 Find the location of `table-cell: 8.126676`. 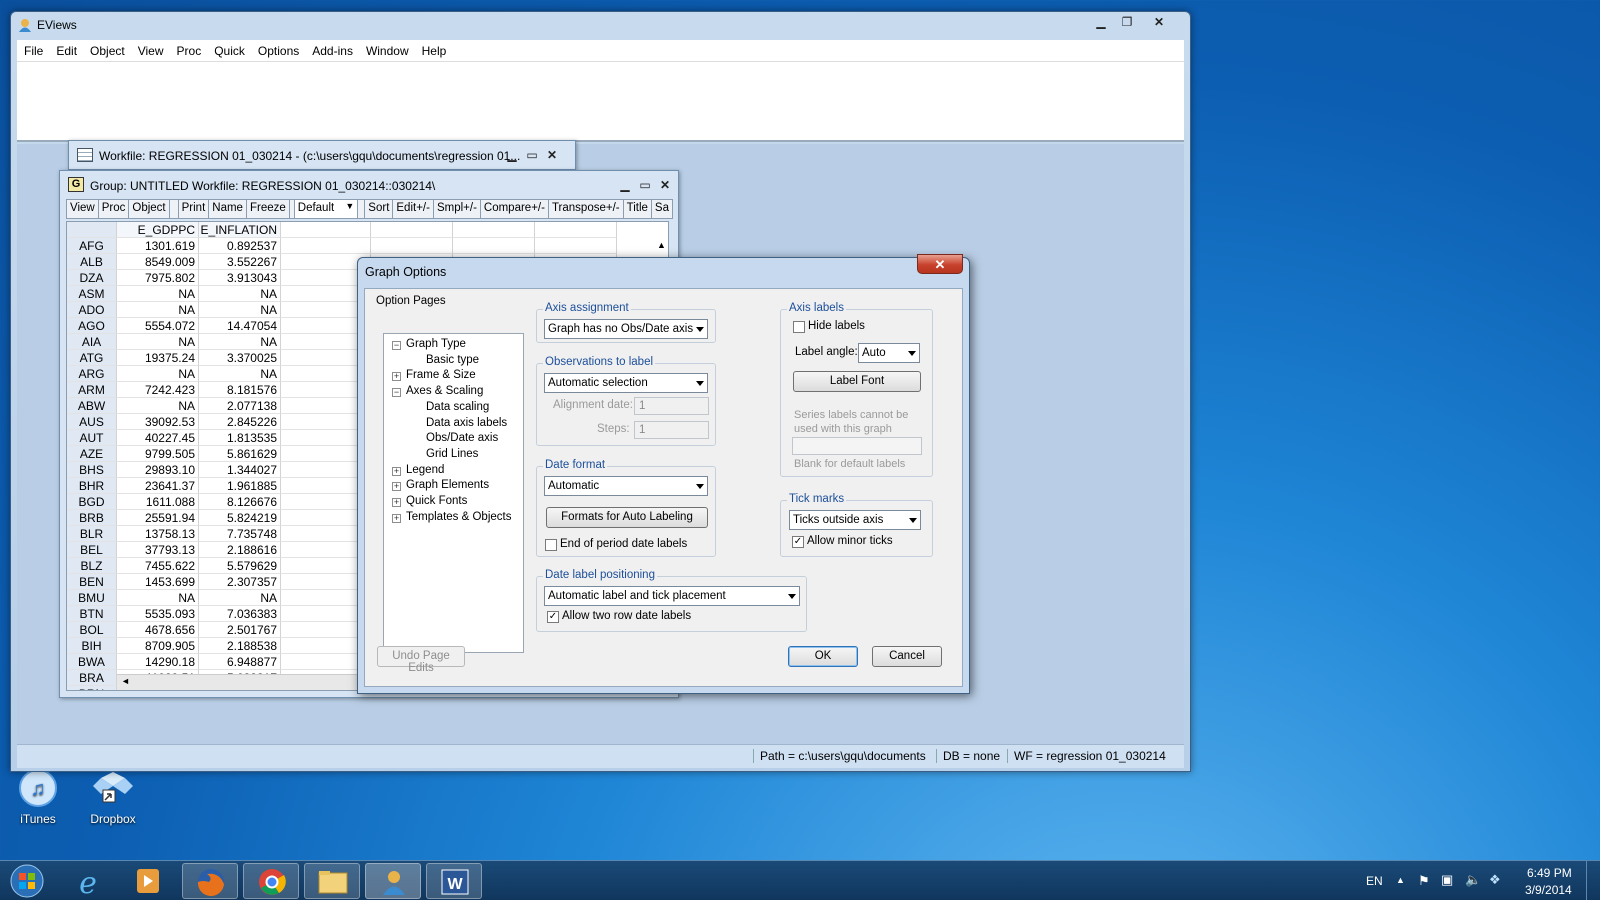

table-cell: 8.126676 is located at coordinates (240, 502).